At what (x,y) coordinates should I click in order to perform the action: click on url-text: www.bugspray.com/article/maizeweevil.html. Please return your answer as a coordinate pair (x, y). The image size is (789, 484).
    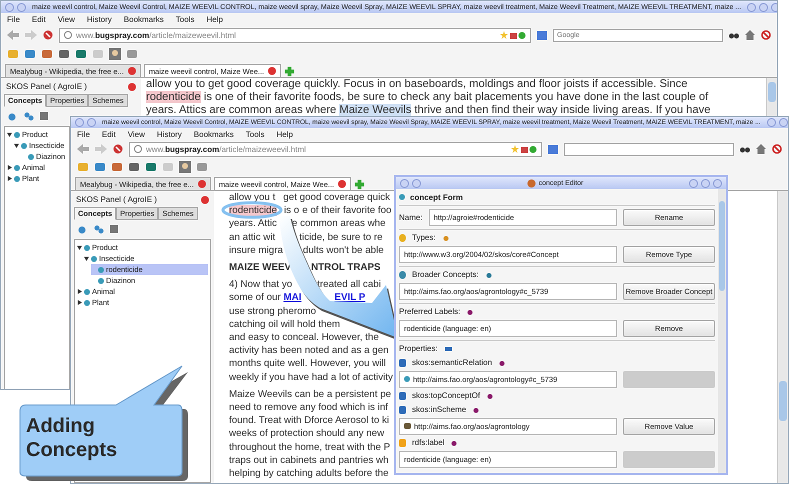
    Looking at the image, I should click on (226, 149).